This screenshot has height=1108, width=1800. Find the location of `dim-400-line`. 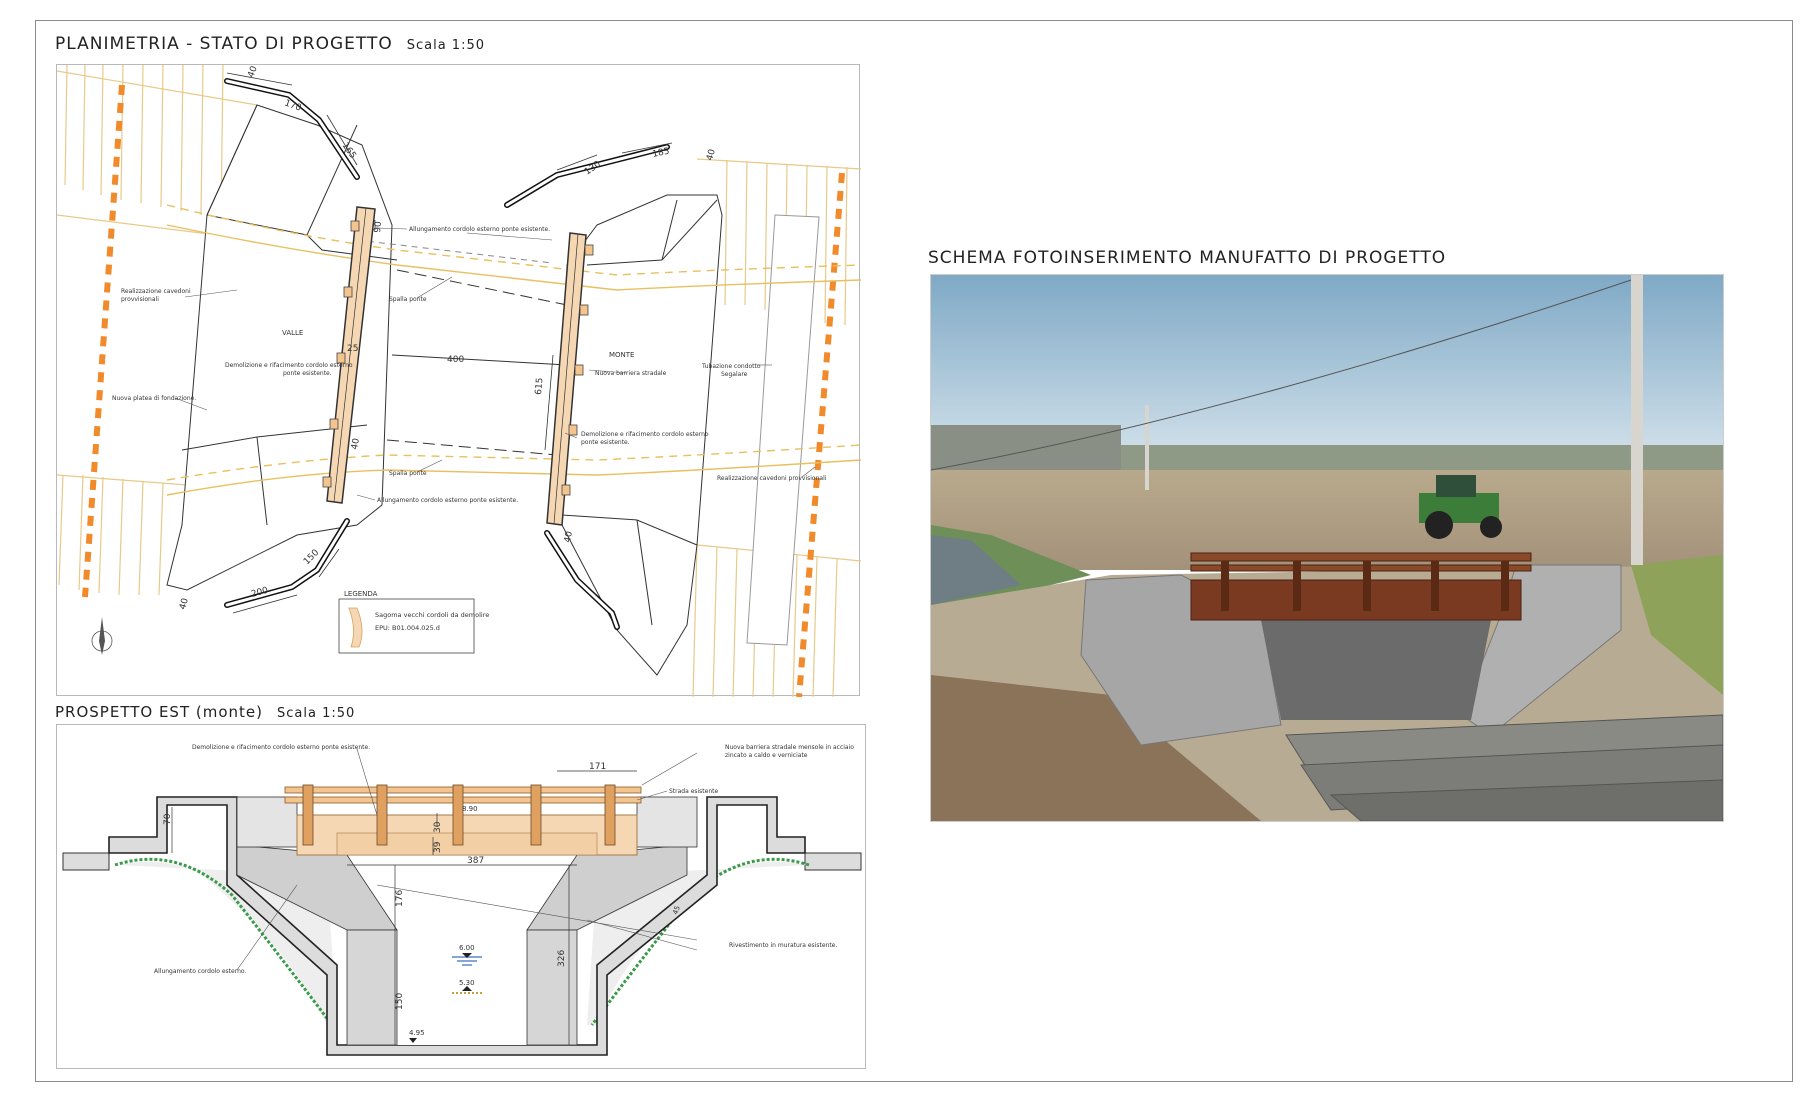

dim-400-line is located at coordinates (479, 360).